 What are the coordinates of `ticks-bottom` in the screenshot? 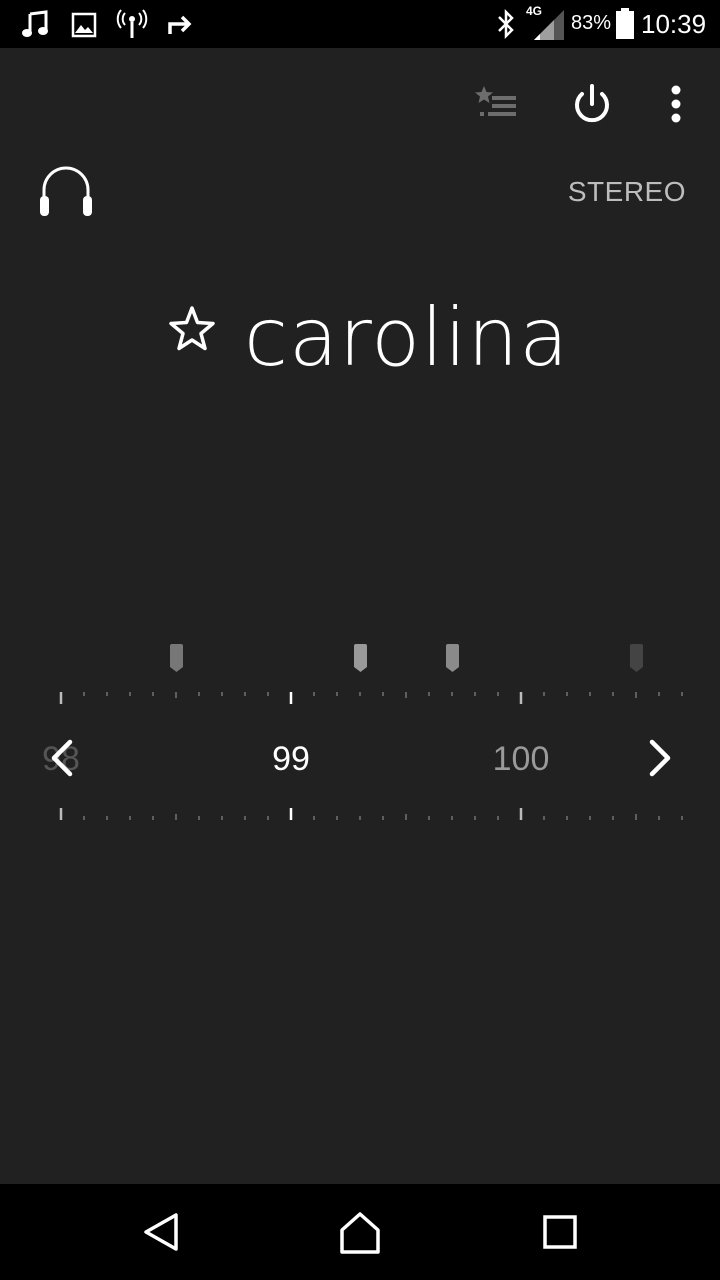 It's located at (371, 814).